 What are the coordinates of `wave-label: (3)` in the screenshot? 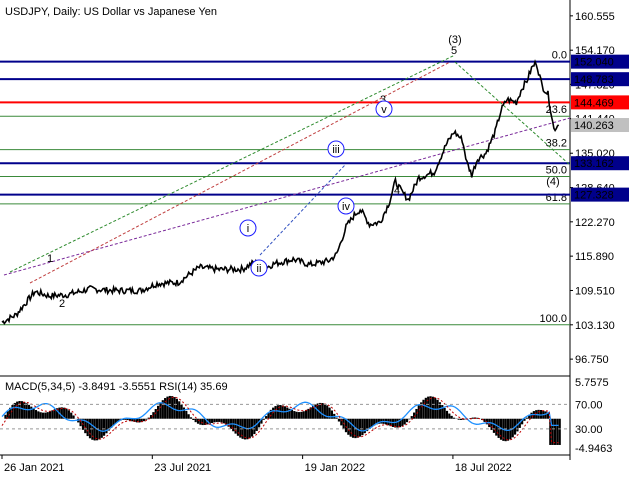 It's located at (454, 40).